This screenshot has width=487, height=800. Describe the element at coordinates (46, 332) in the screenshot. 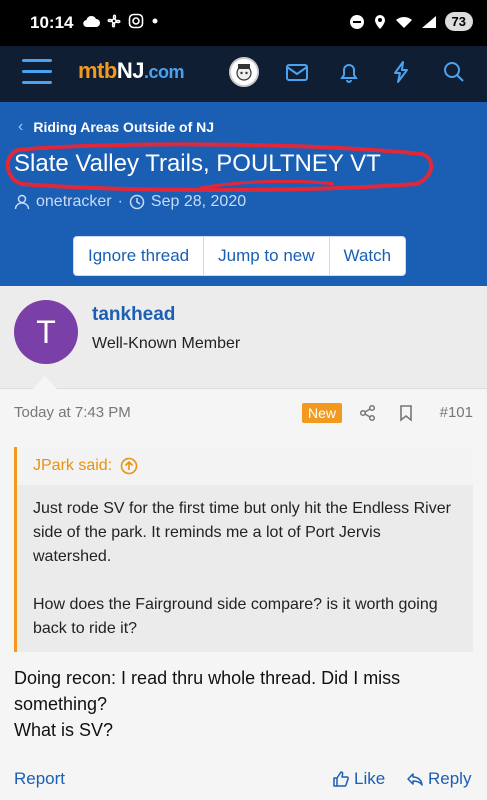

I see `avatar: T` at that location.